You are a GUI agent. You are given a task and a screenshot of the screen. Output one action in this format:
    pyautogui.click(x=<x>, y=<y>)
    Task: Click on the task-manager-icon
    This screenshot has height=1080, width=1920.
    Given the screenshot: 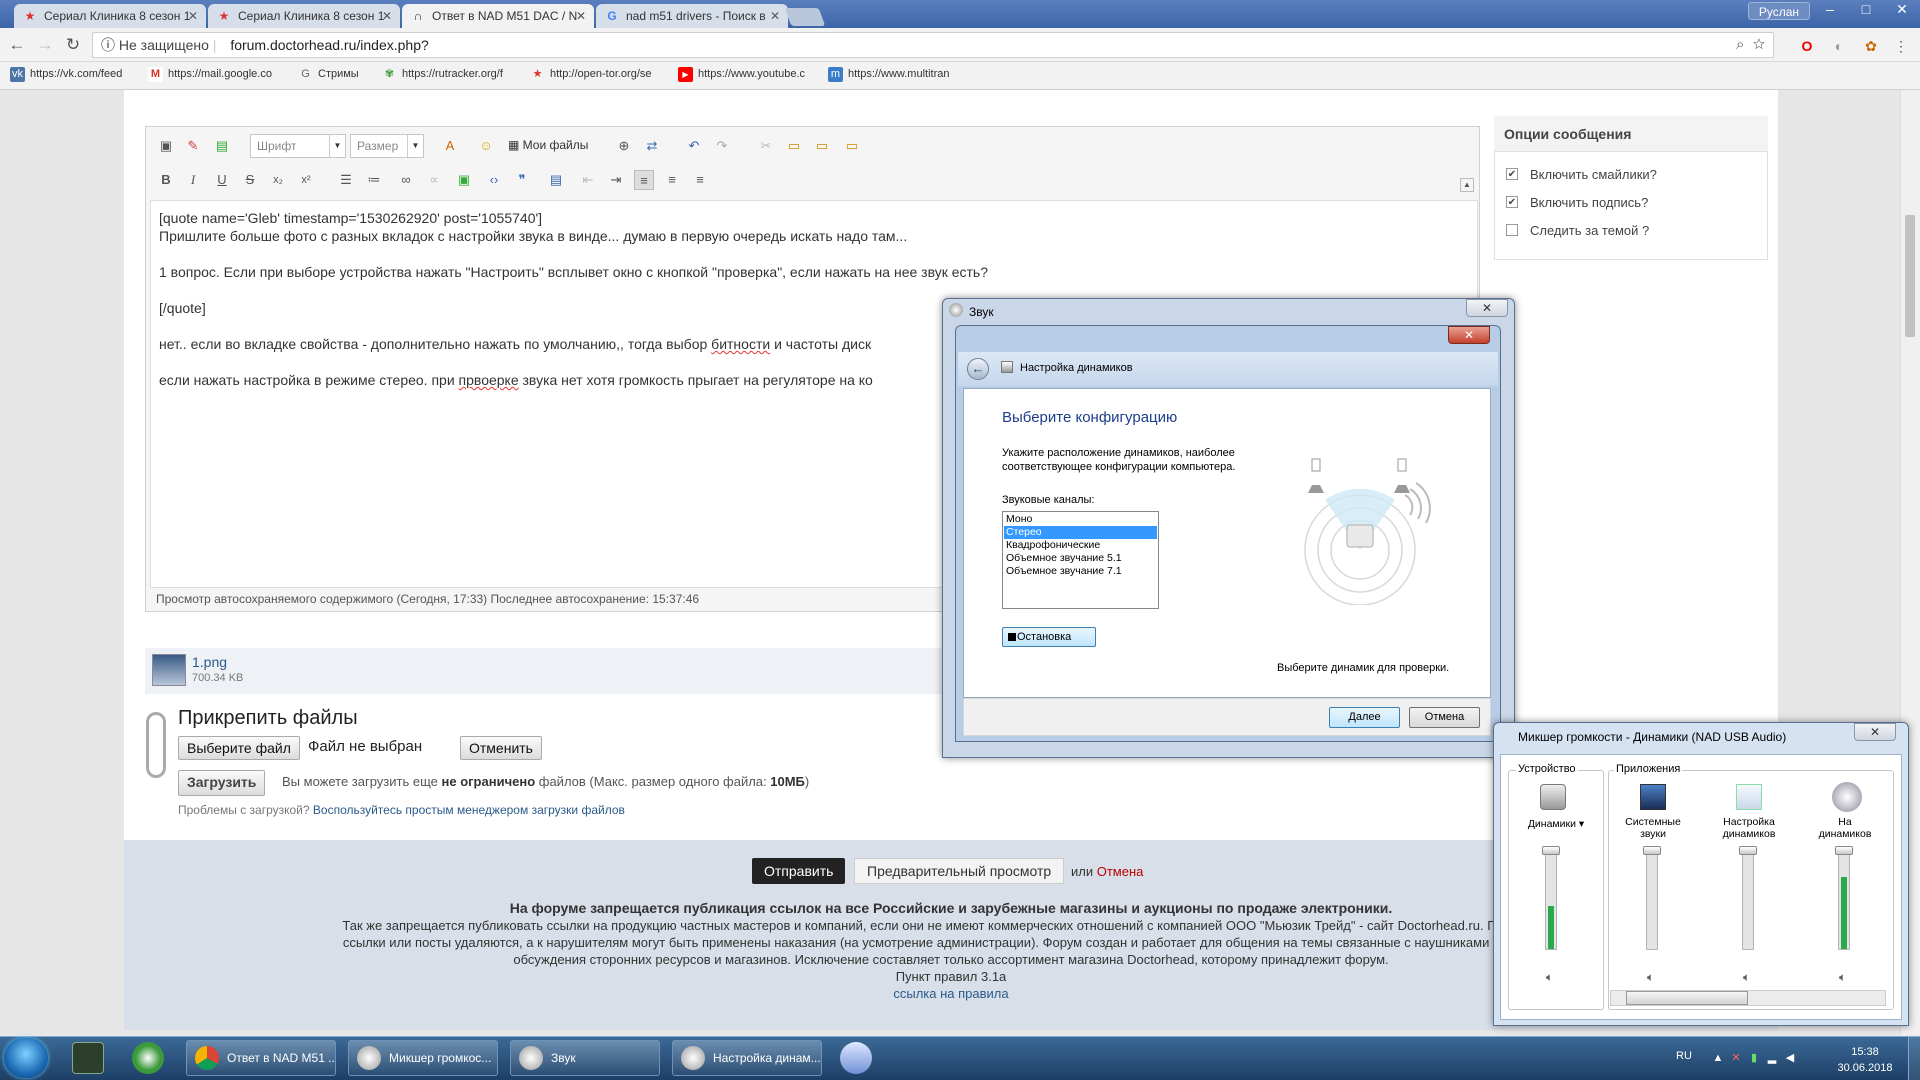 What is the action you would take?
    pyautogui.click(x=88, y=1058)
    